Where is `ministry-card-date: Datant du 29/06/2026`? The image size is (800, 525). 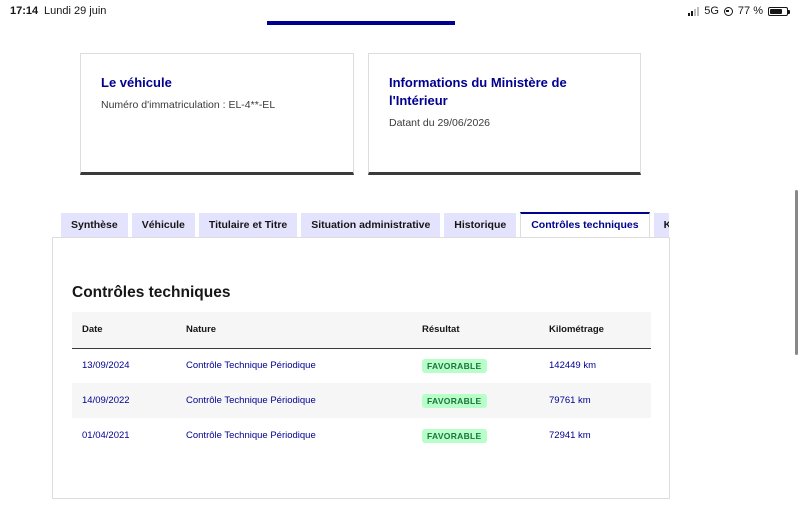 ministry-card-date: Datant du 29/06/2026 is located at coordinates (440, 123).